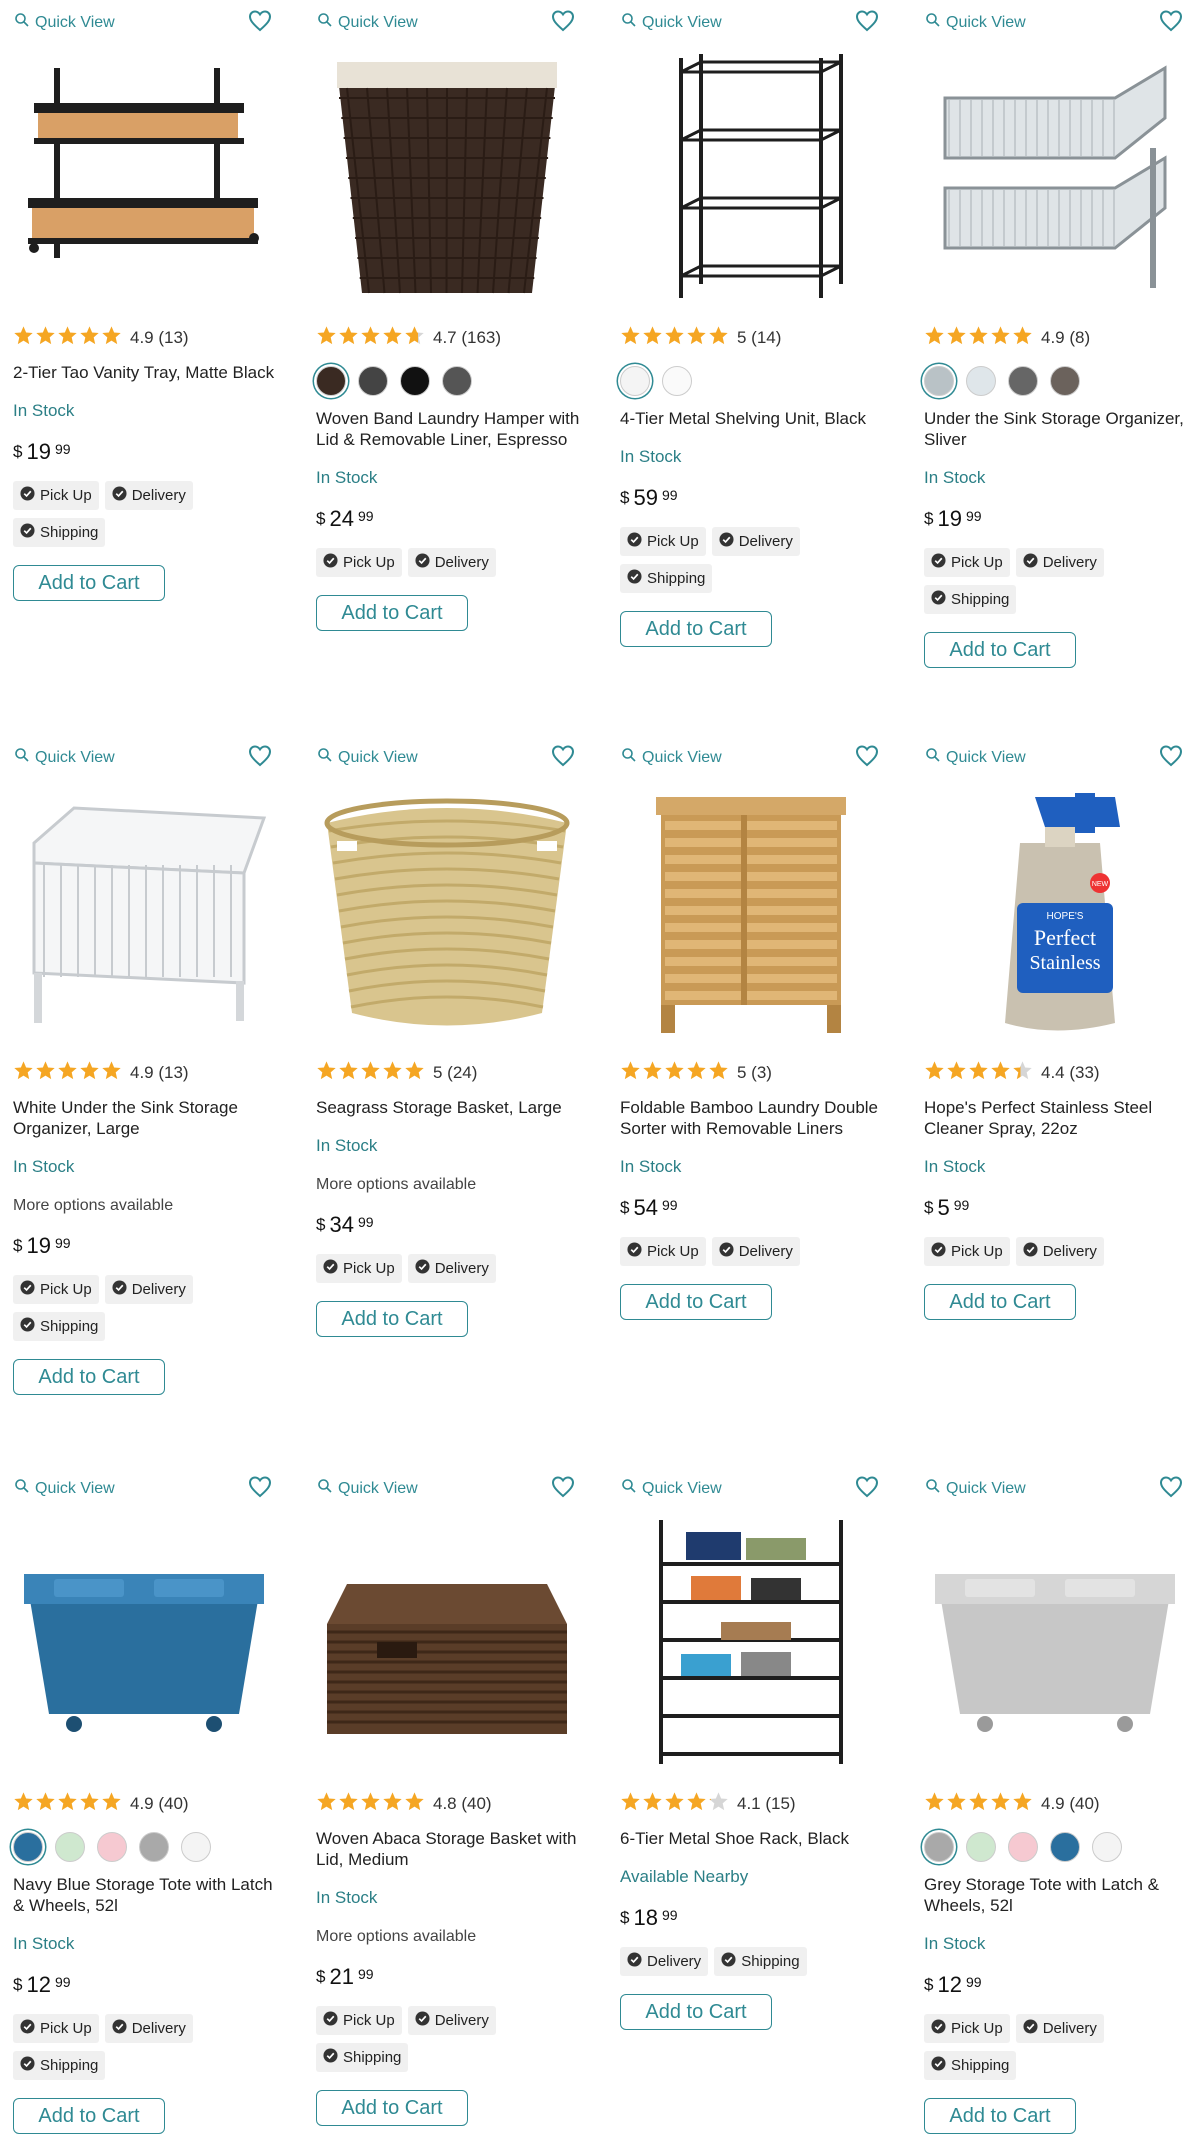 Image resolution: width=1200 pixels, height=2137 pixels. Describe the element at coordinates (148, 2028) in the screenshot. I see `fulfillment-badge: Delivery` at that location.